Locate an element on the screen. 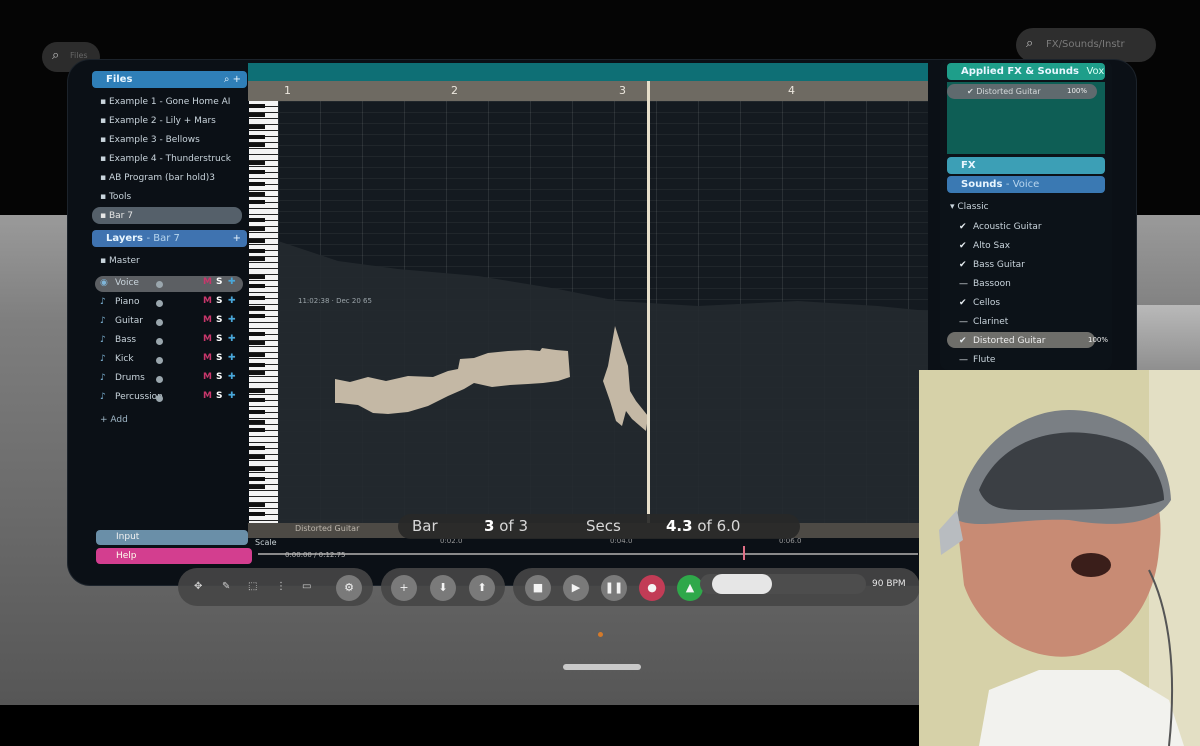 This screenshot has height=746, width=1200. clip-timestamp: 11:02:38 · Dec 20 65 is located at coordinates (335, 301).